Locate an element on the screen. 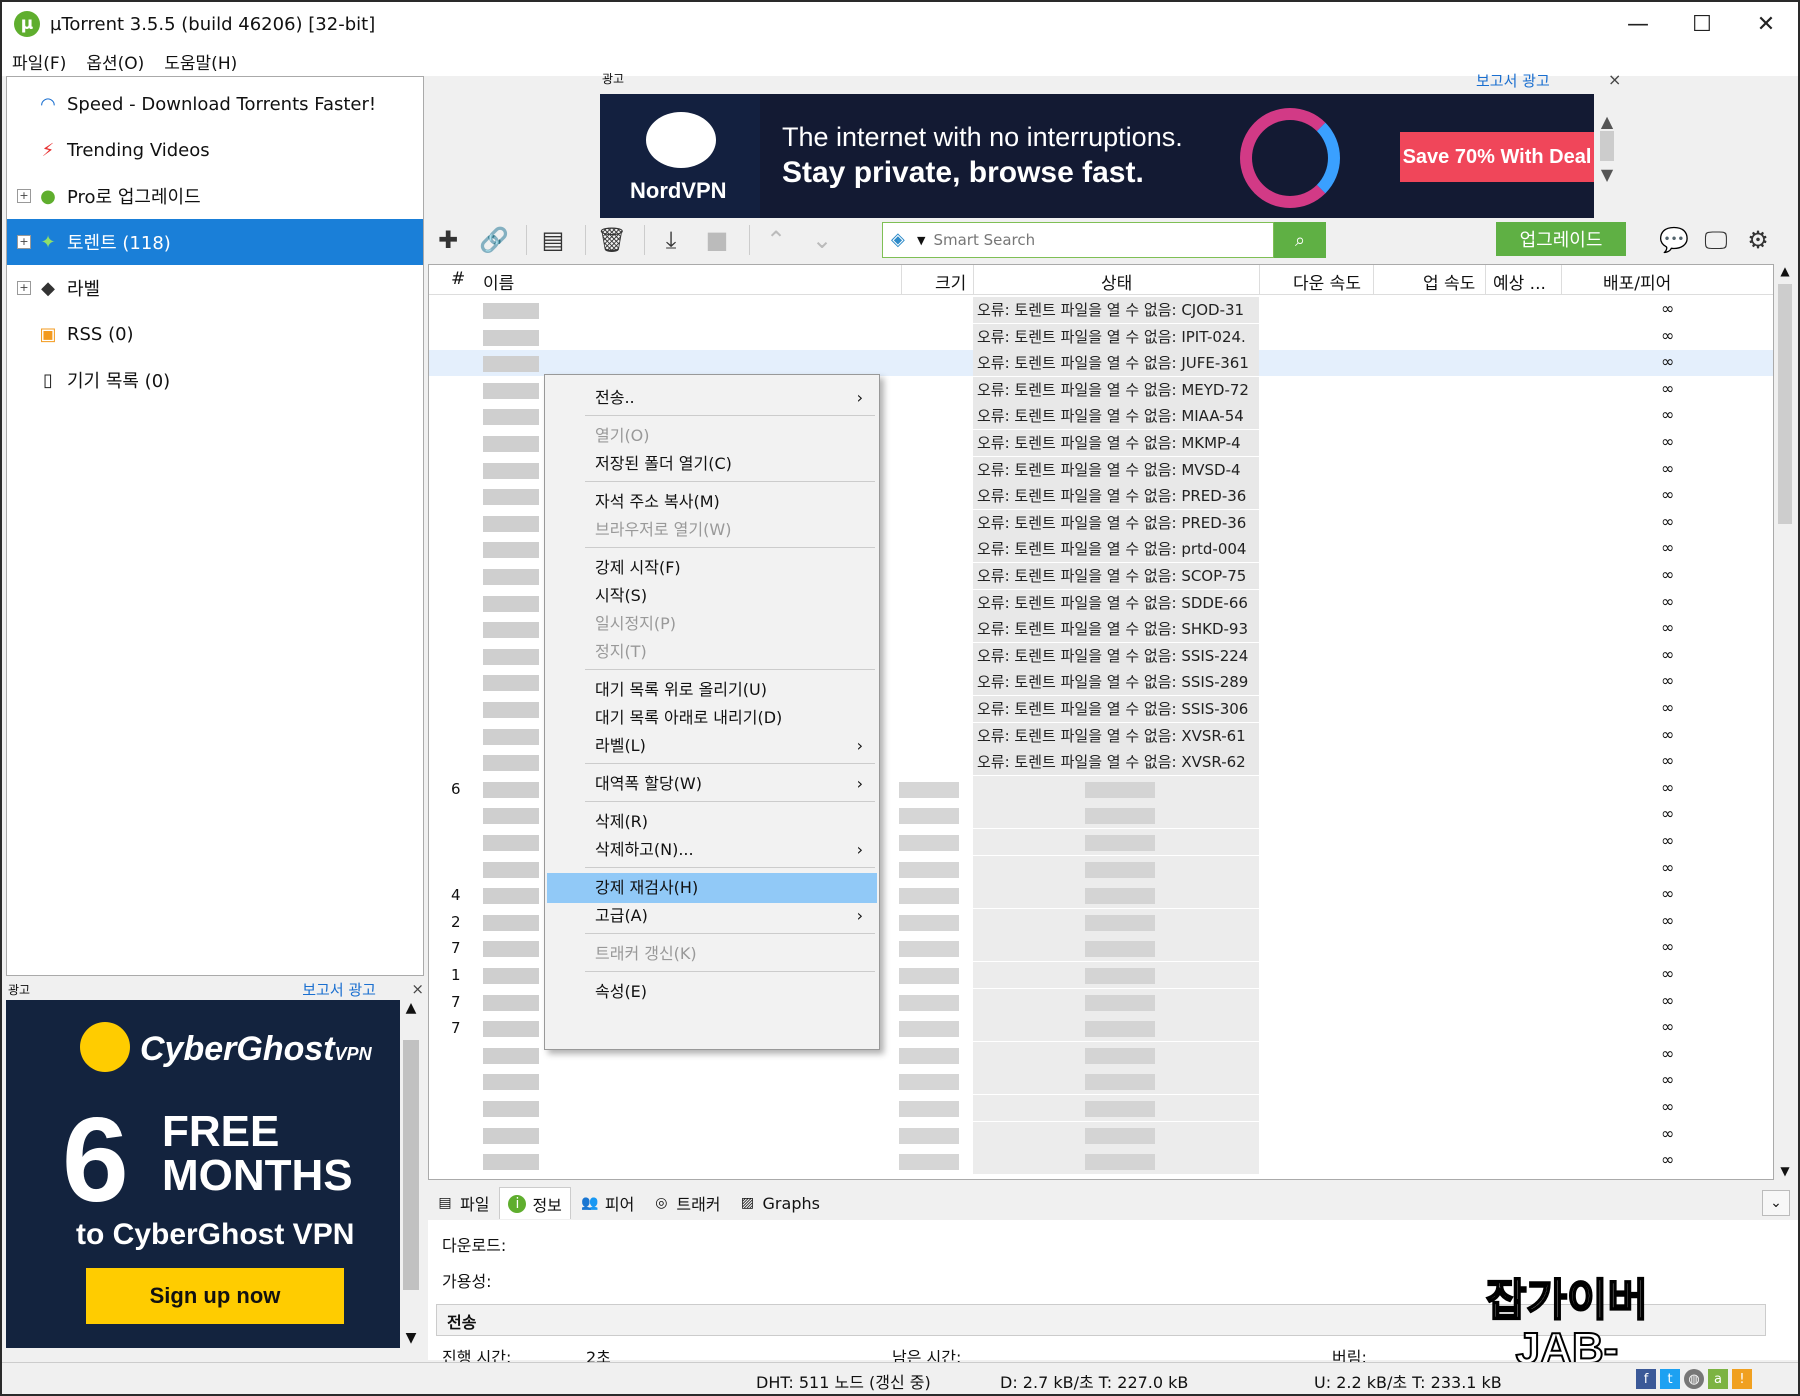  table-row: 오류: 토렌트 파일을 열 수 없음: CJOD-31 ∞ is located at coordinates (1101, 310).